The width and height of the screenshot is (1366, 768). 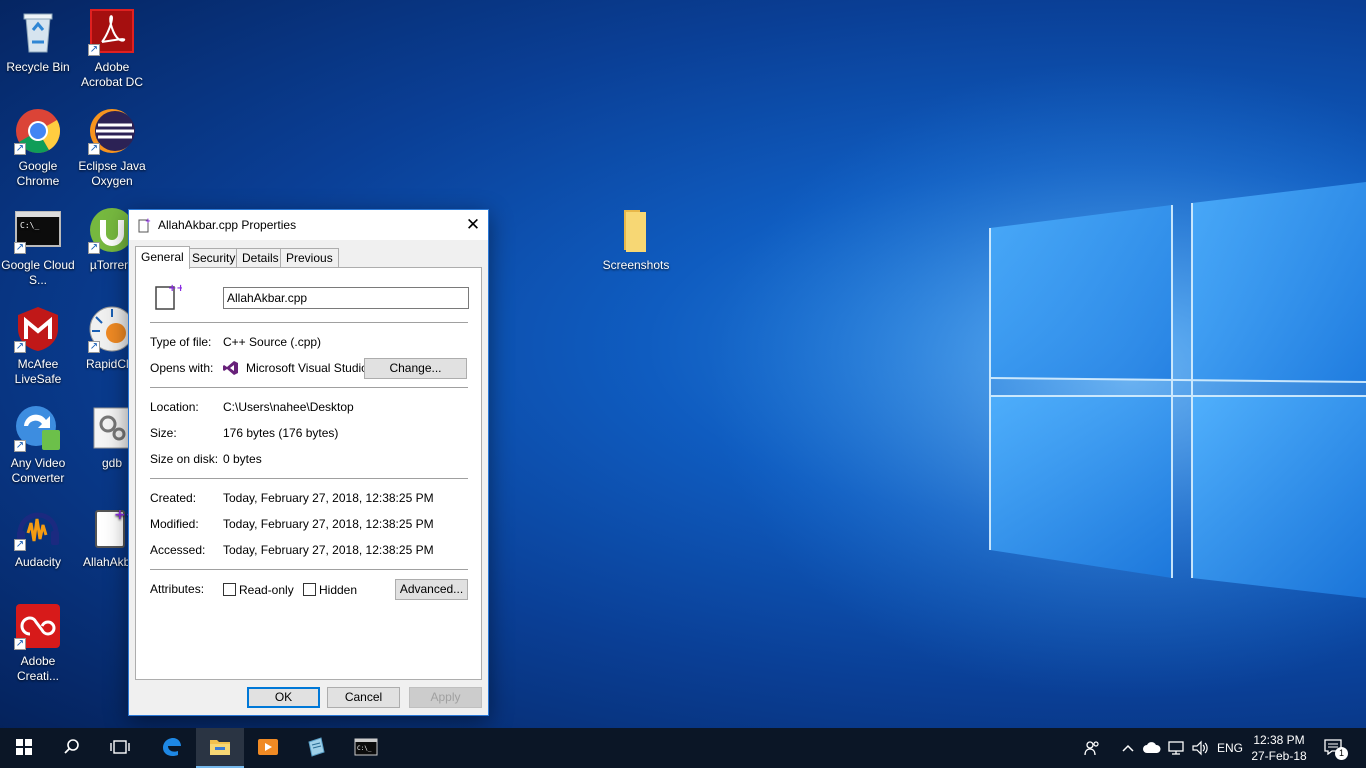 What do you see at coordinates (283, 697) in the screenshot?
I see `ok-button: OK` at bounding box center [283, 697].